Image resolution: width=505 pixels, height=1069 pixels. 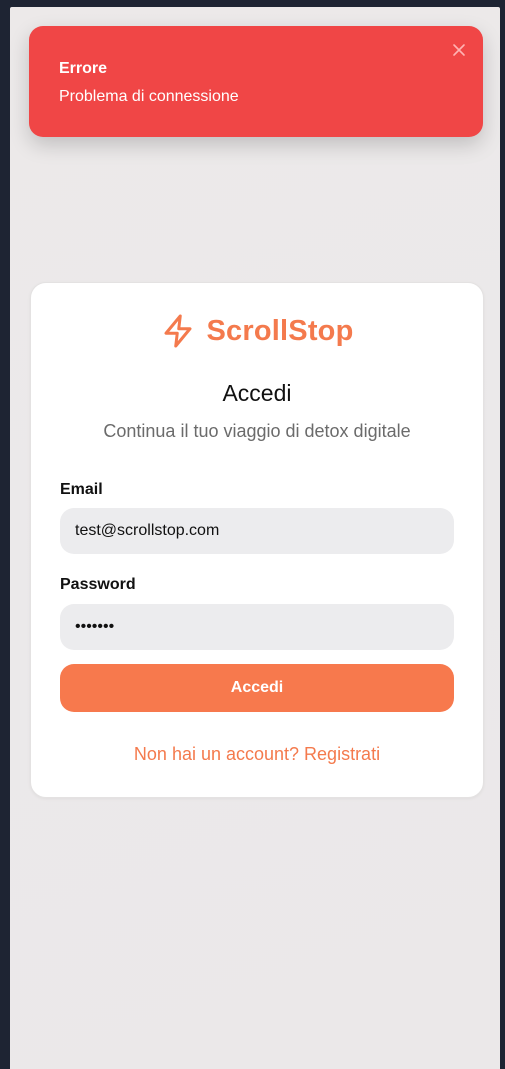 I want to click on email-label: Email, so click(x=81, y=489).